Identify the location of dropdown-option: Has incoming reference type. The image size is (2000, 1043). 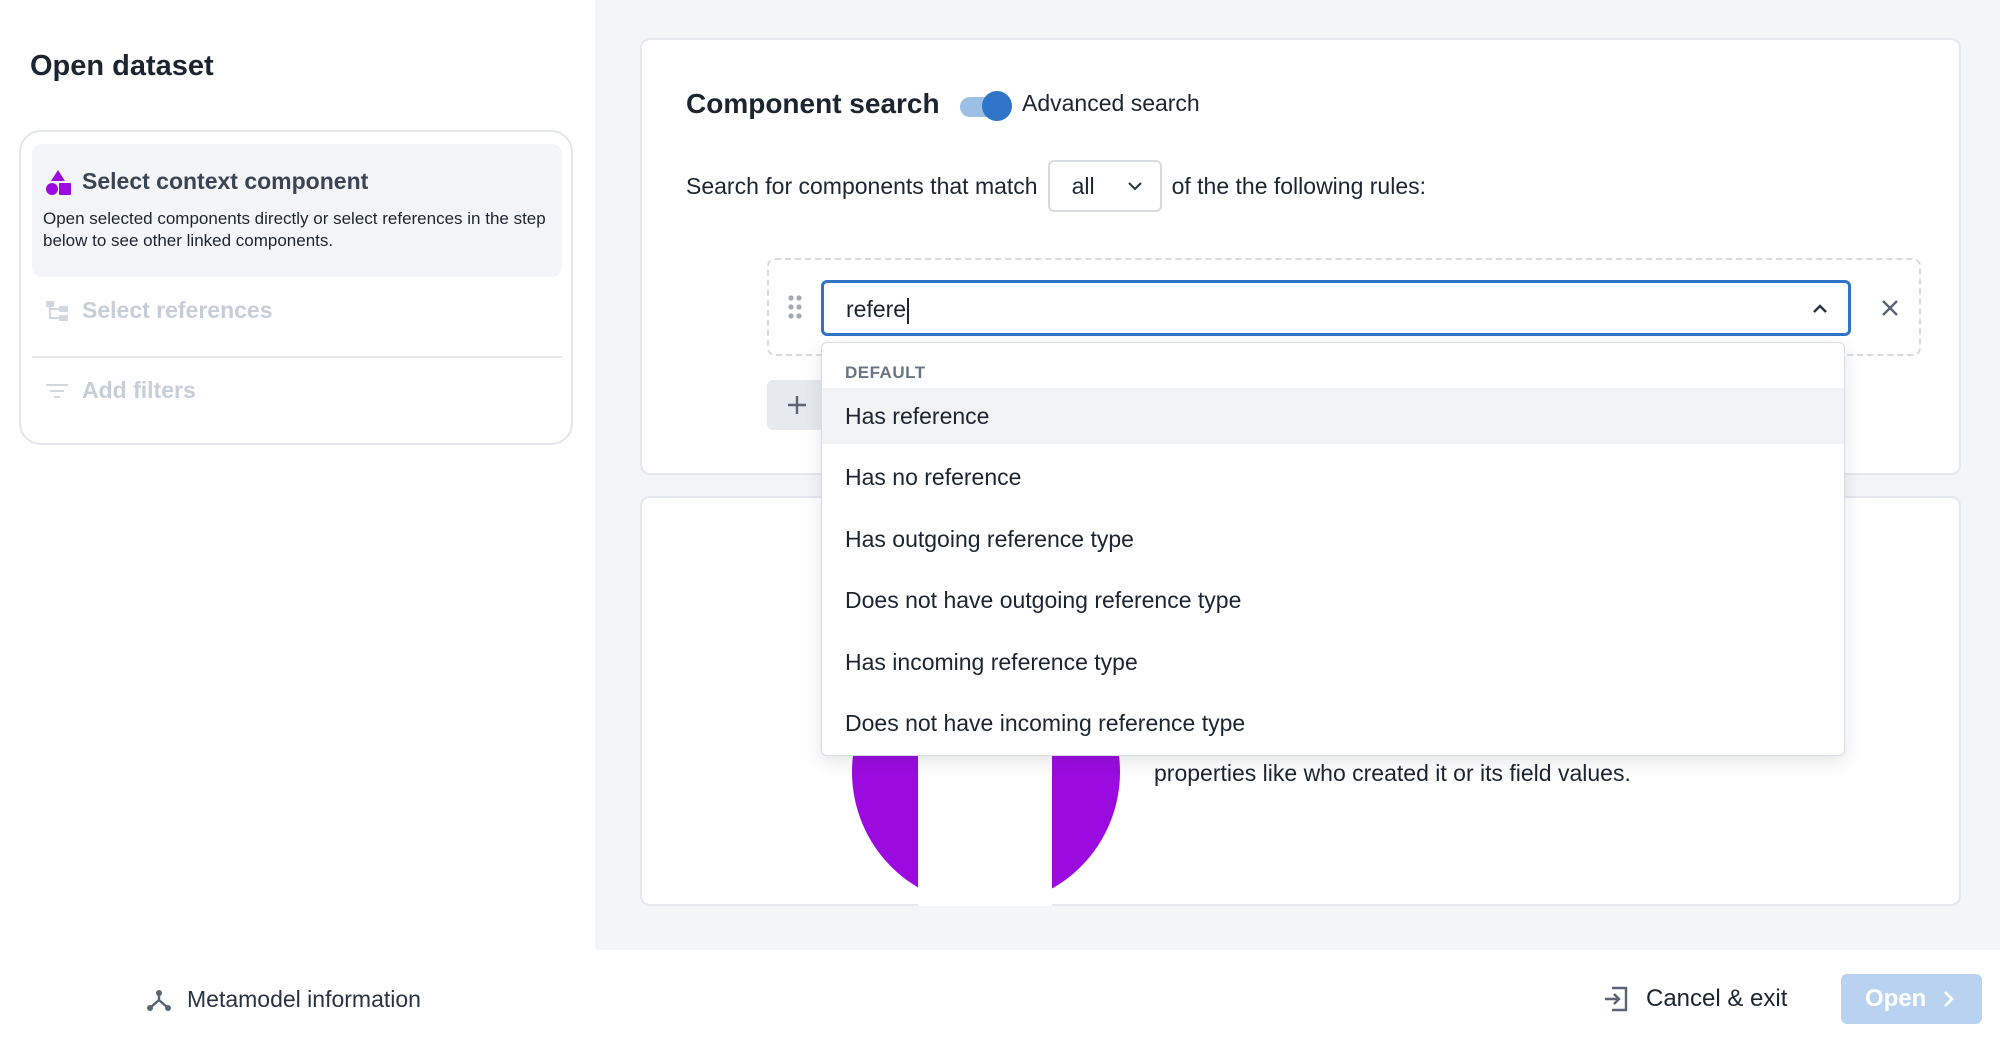
(1333, 662).